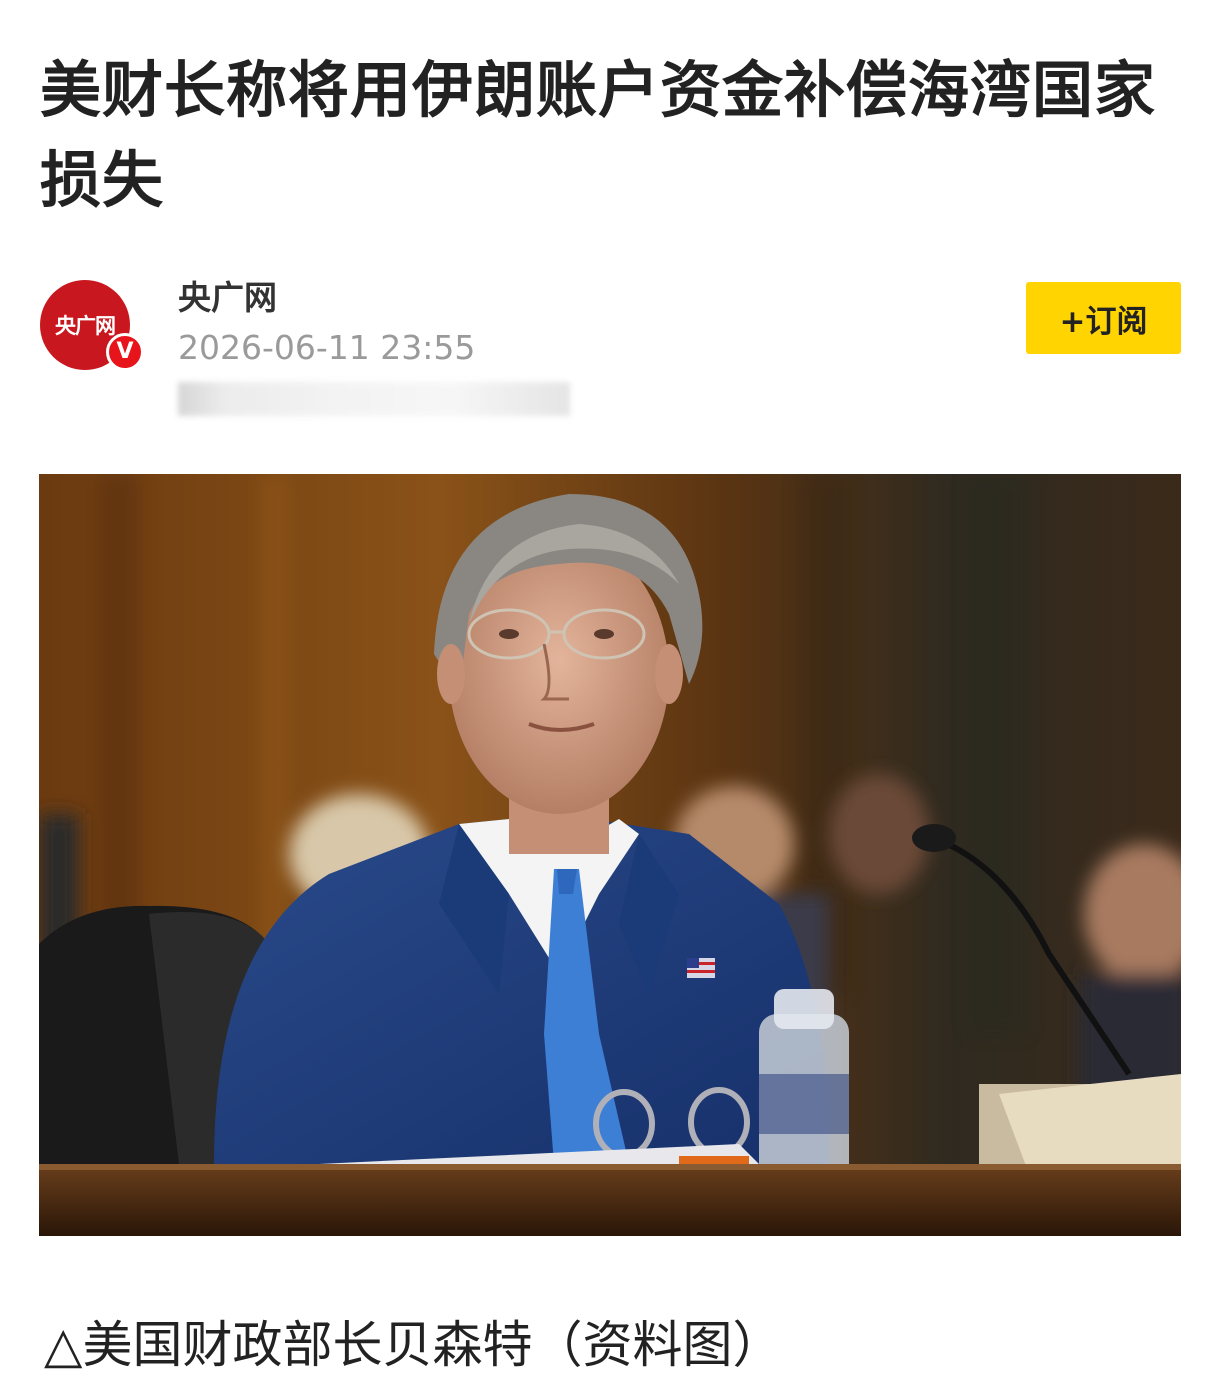 This screenshot has width=1220, height=1389. What do you see at coordinates (125, 352) in the screenshot?
I see `verified-badge-icon: V` at bounding box center [125, 352].